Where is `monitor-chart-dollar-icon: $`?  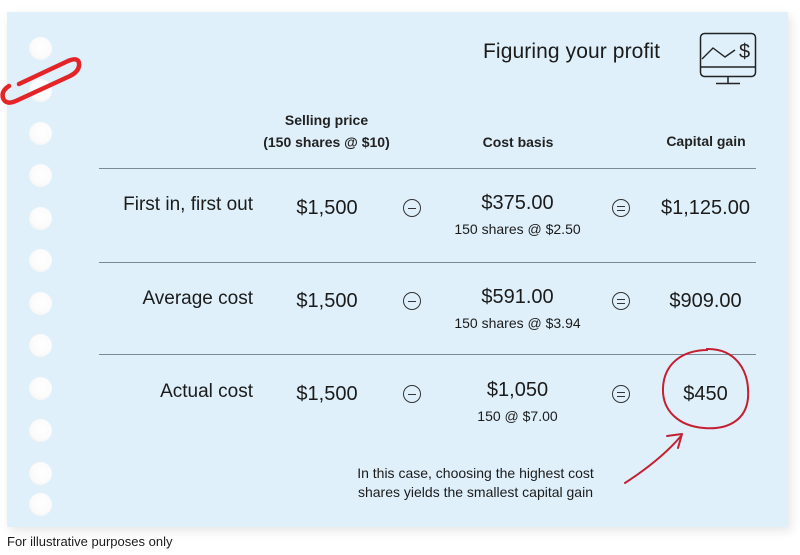
monitor-chart-dollar-icon: $ is located at coordinates (728, 58).